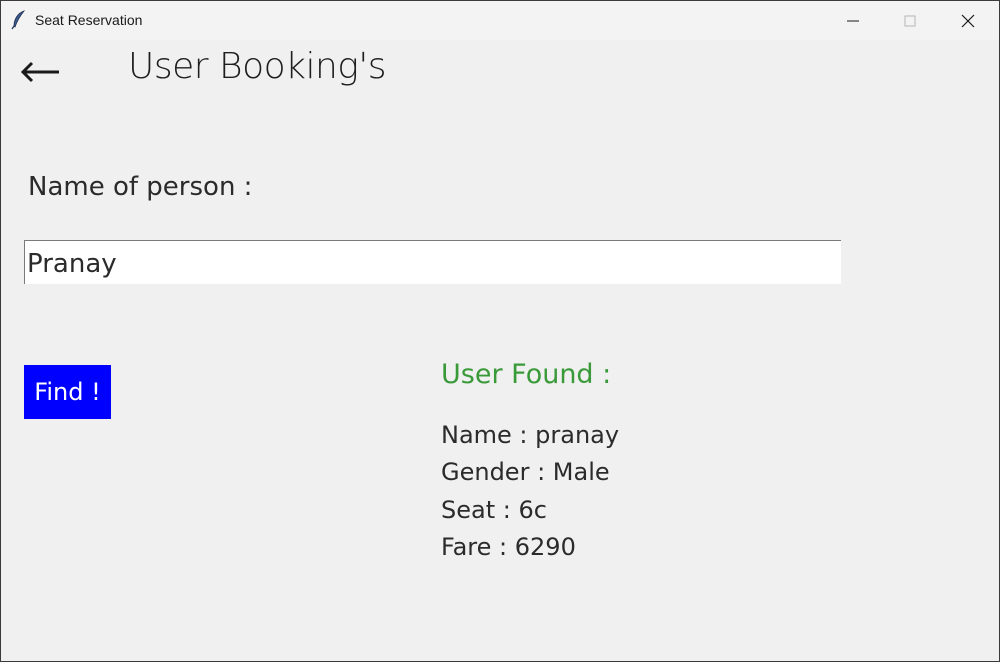  I want to click on maximize-button, so click(910, 21).